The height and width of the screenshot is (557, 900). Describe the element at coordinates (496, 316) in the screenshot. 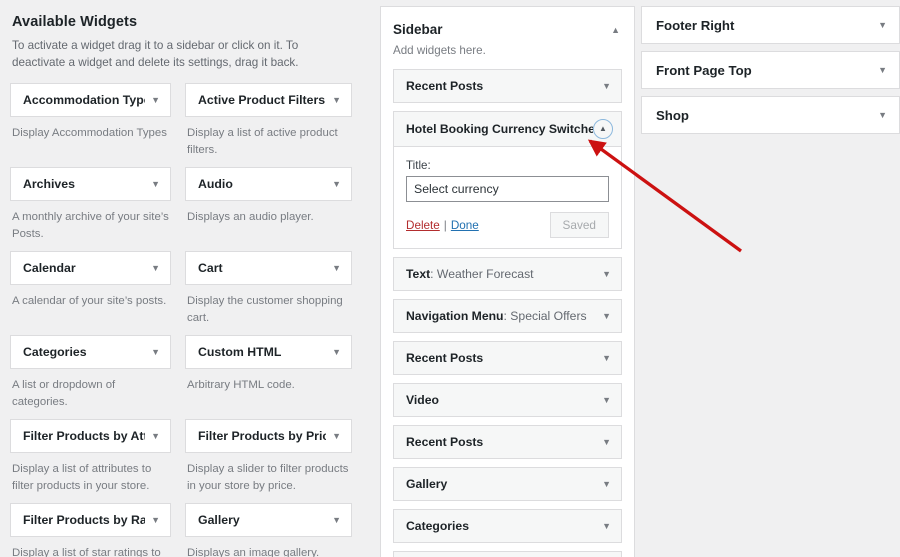

I see `sidebar-widget-label: Navigation Menu: Special Offers` at that location.